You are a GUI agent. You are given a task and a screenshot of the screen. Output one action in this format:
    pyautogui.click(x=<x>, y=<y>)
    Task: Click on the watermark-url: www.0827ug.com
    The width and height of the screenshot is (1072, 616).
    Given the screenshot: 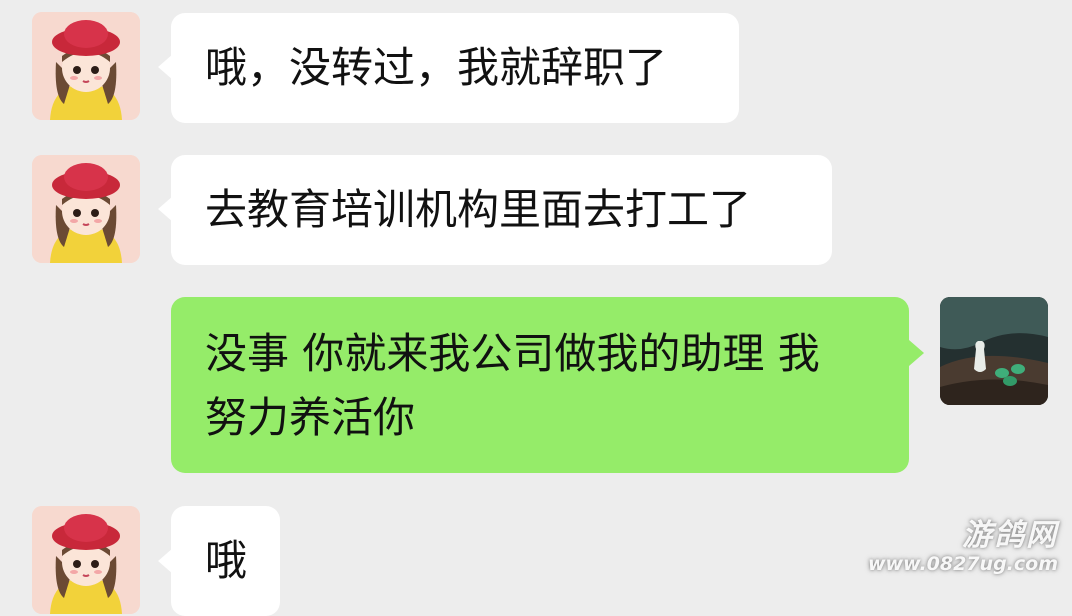 What is the action you would take?
    pyautogui.click(x=963, y=564)
    